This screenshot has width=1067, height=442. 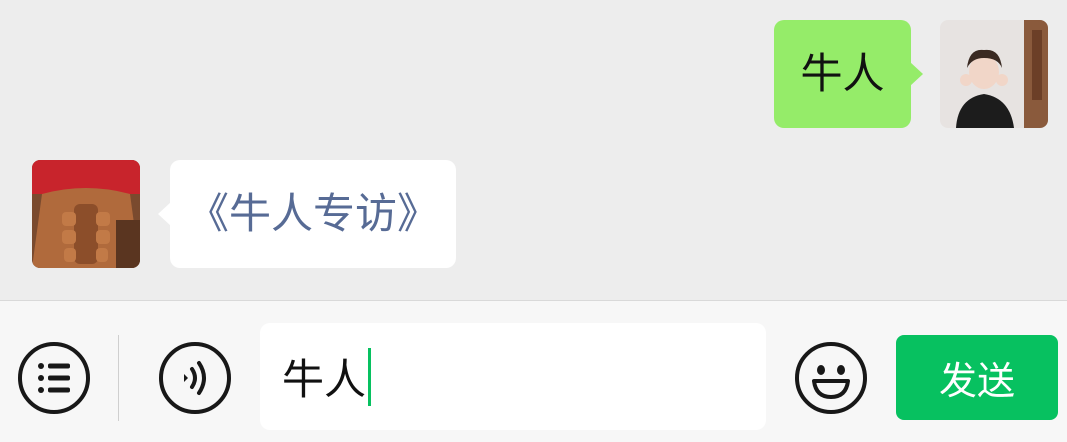 I want to click on send-button-label: 发送, so click(x=976, y=381).